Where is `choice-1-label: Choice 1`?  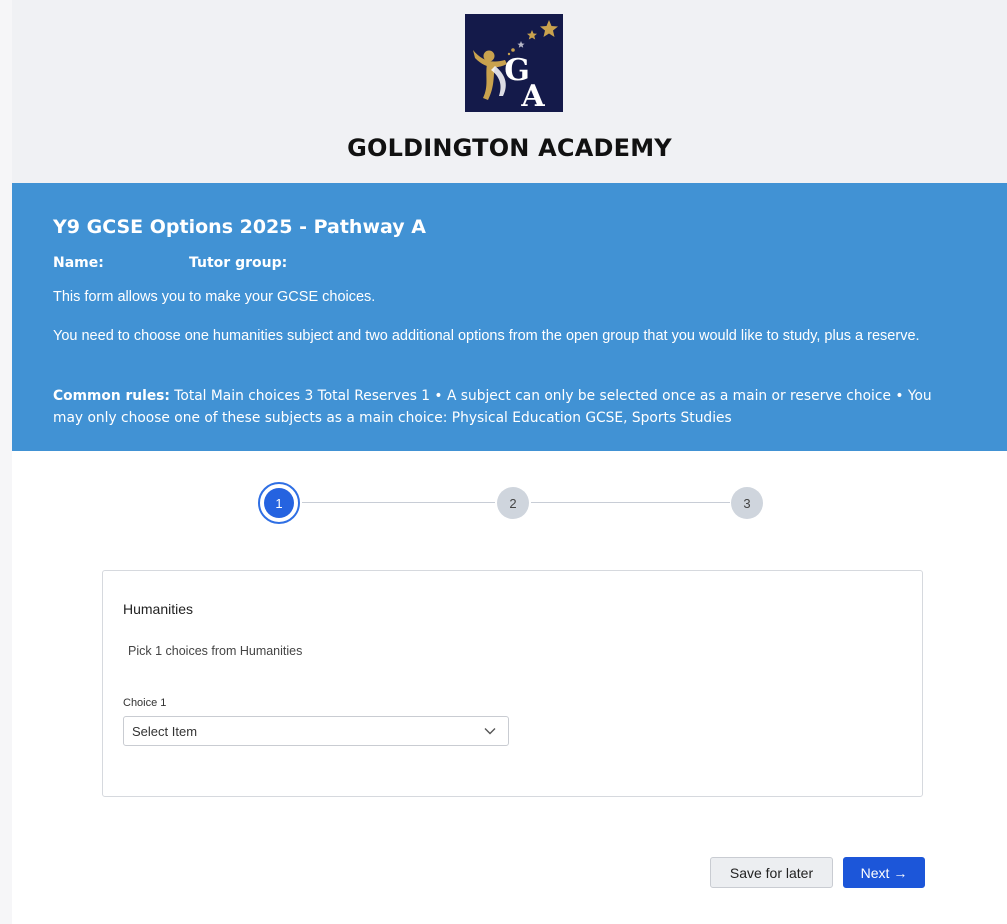
choice-1-label: Choice 1 is located at coordinates (145, 703).